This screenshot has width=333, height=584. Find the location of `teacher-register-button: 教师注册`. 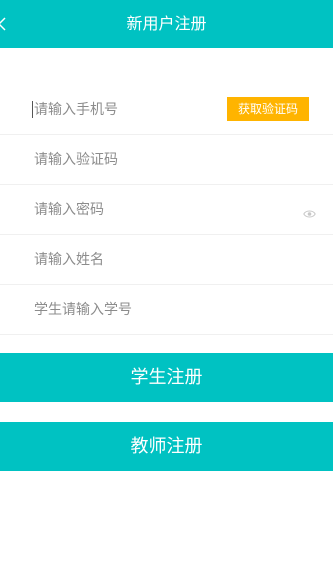

teacher-register-button: 教师注册 is located at coordinates (166, 446).